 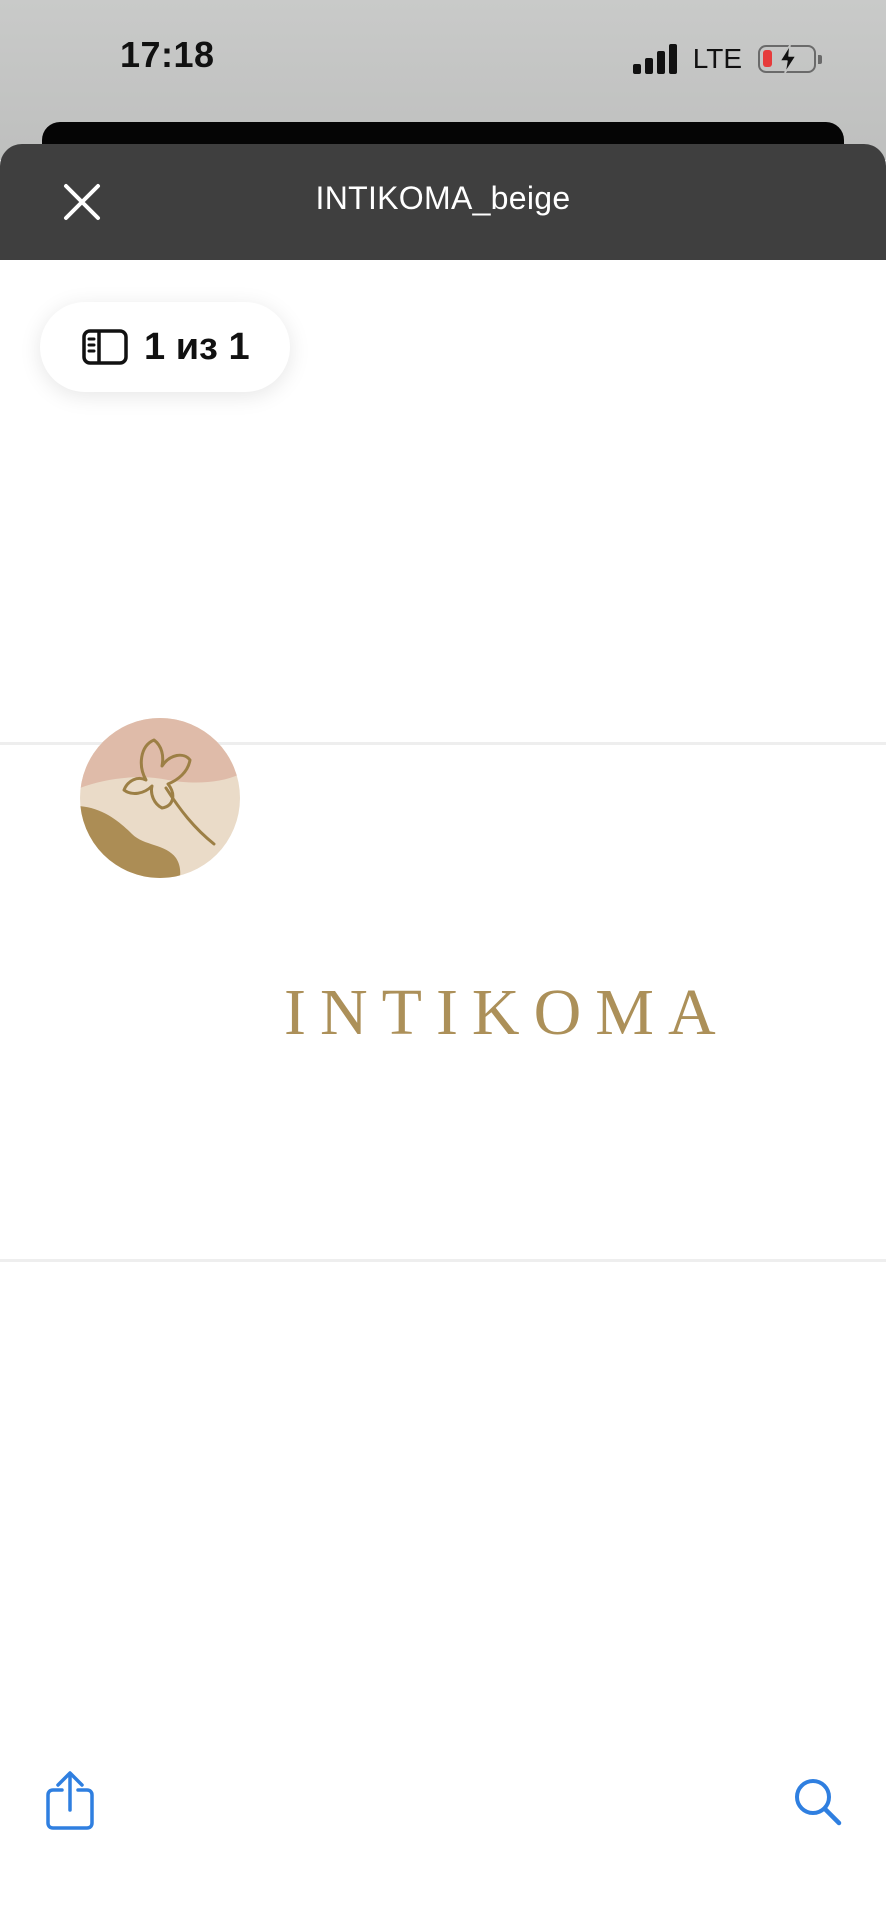 I want to click on search-button, so click(x=818, y=1802).